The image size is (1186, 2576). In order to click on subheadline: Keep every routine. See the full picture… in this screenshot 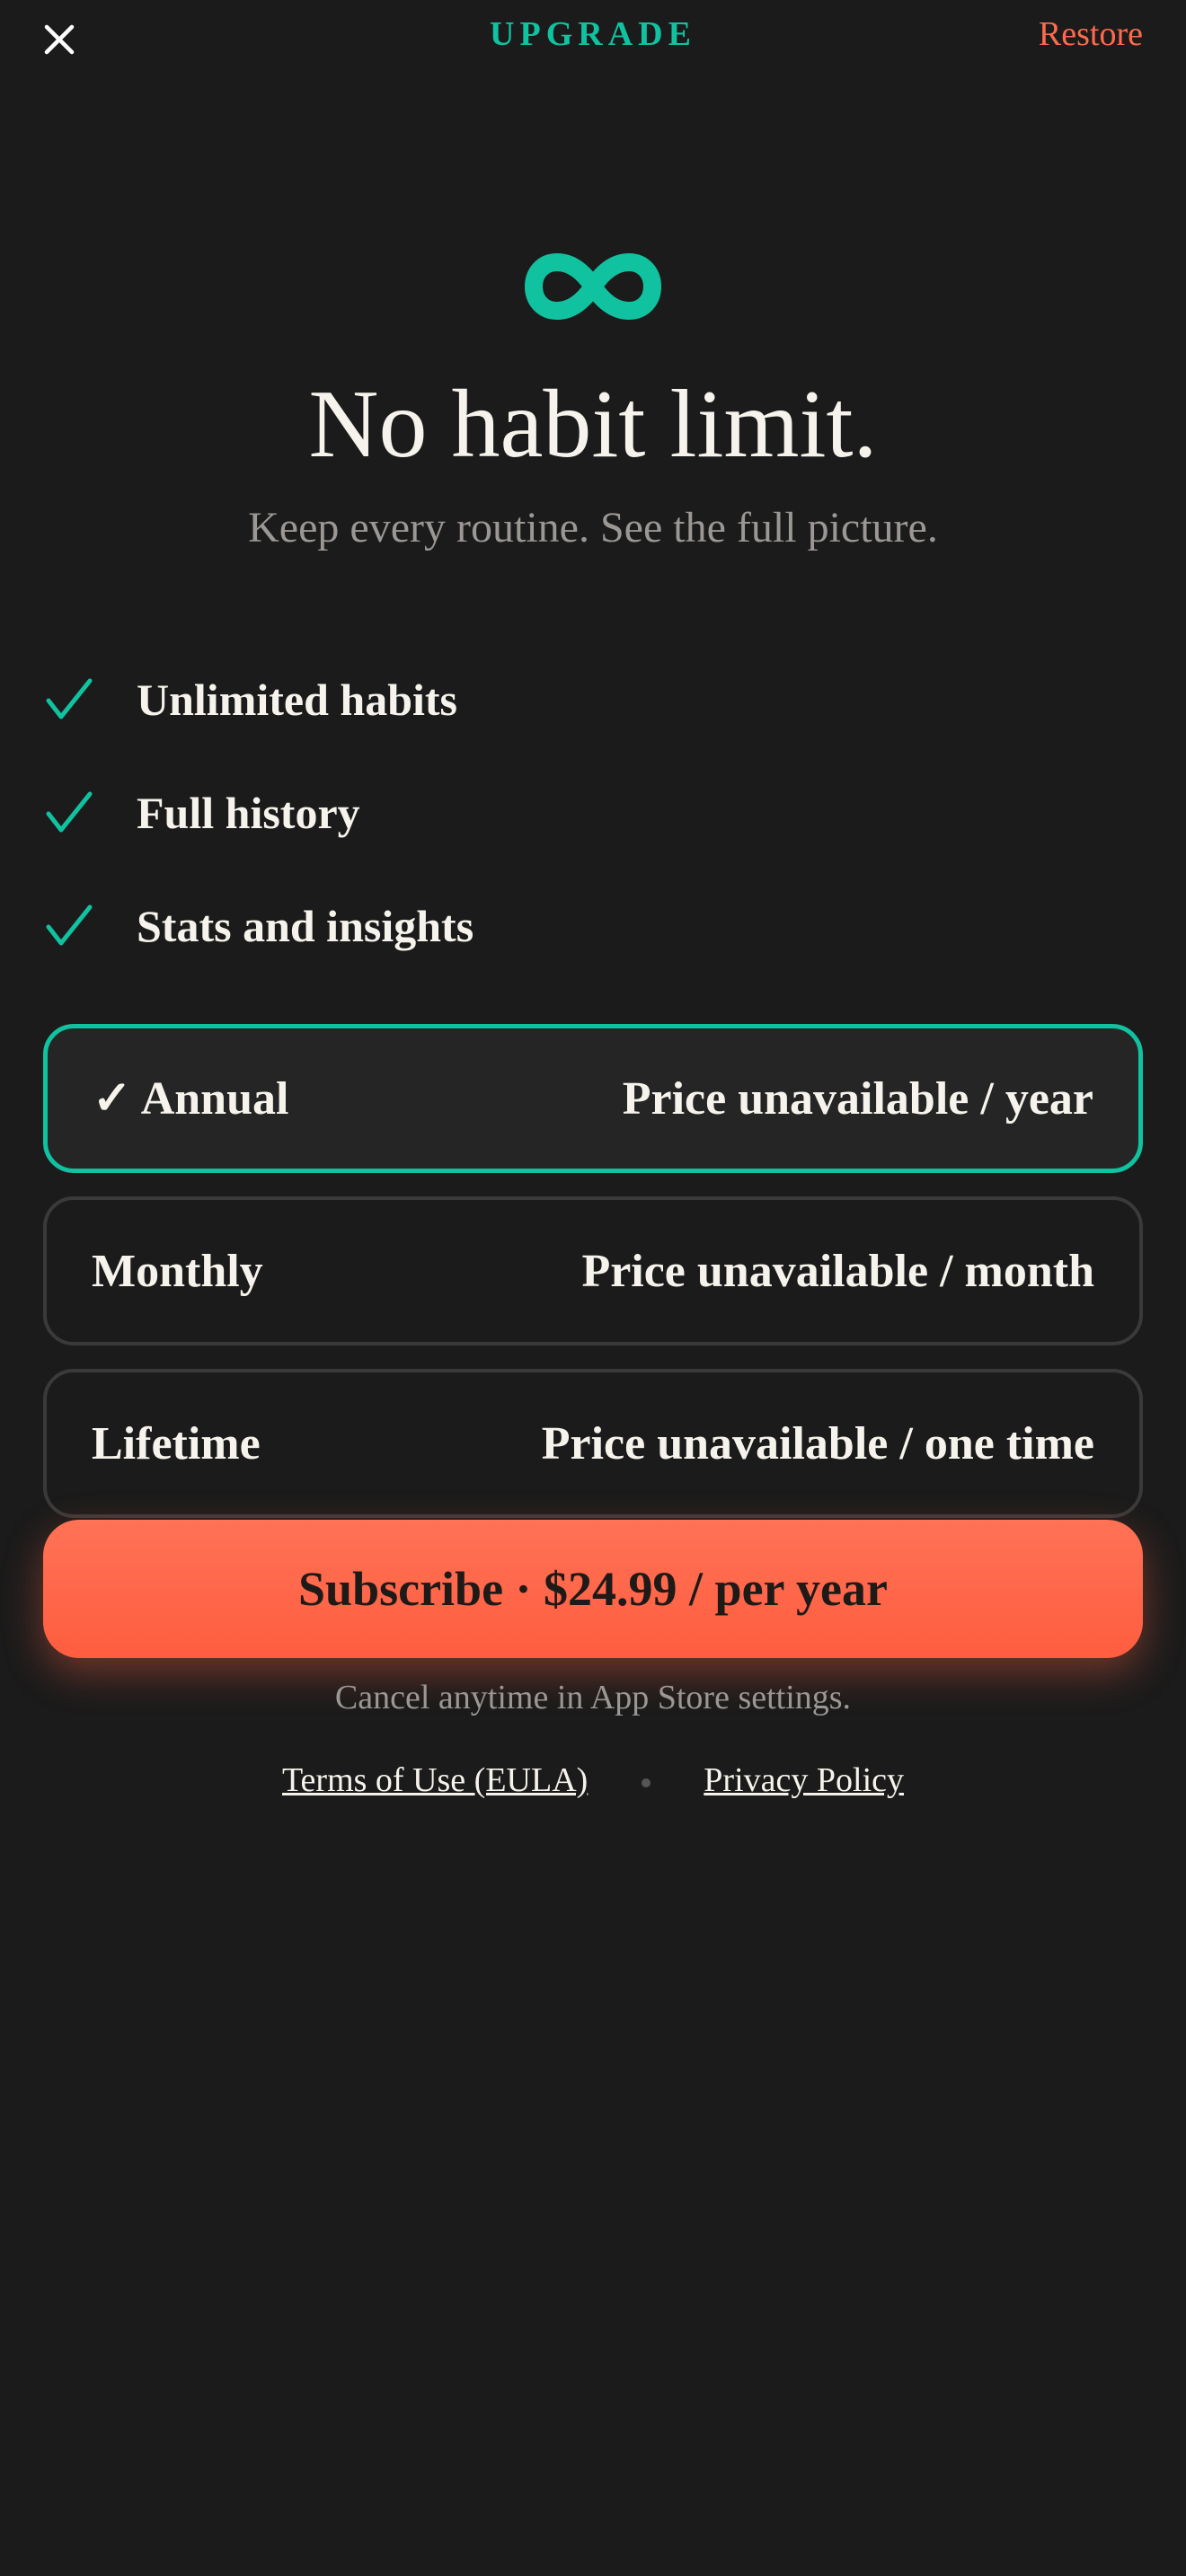, I will do `click(593, 527)`.